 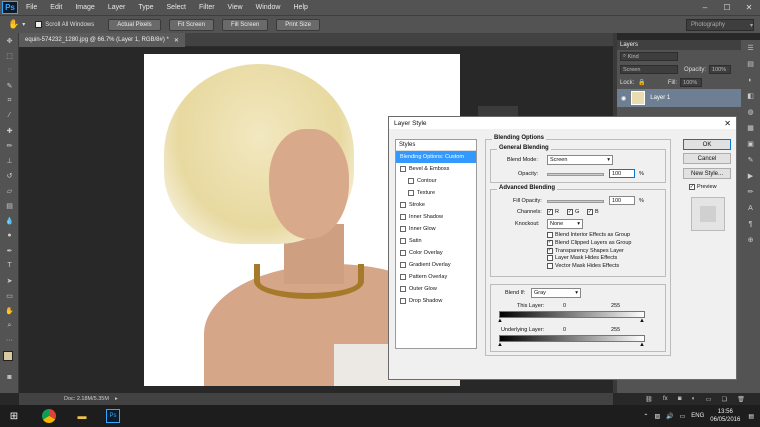 I want to click on workspace-select: Photography ▾, so click(x=720, y=25).